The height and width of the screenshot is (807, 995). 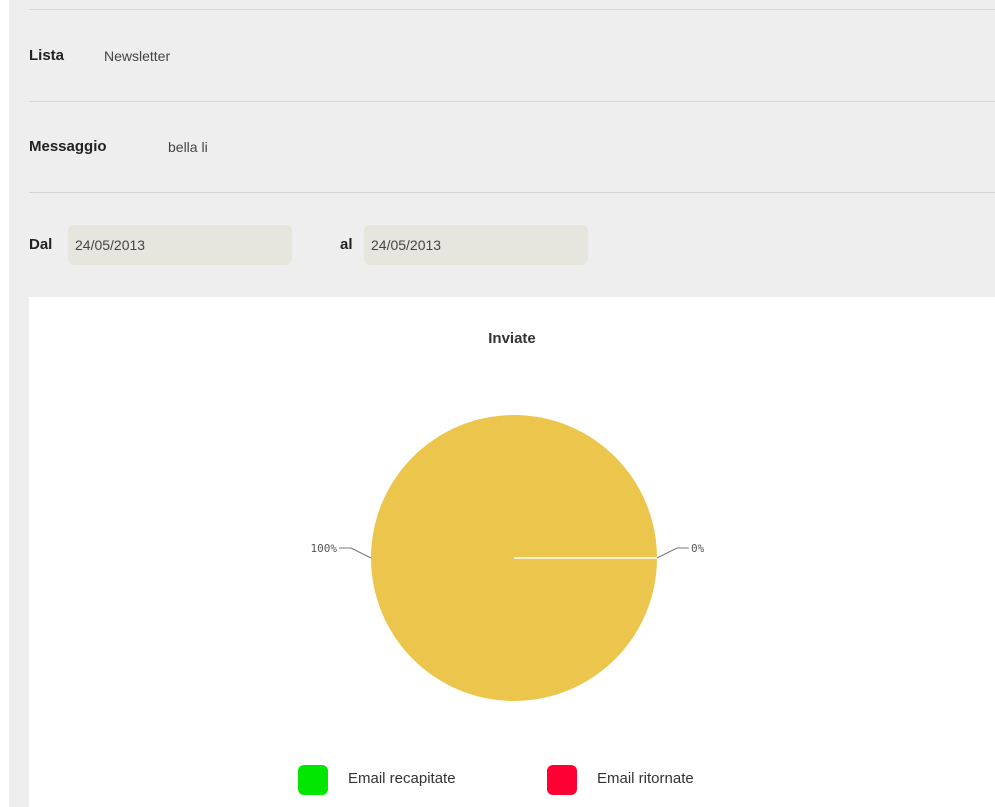 What do you see at coordinates (402, 778) in the screenshot?
I see `legend-label: Email recapitate` at bounding box center [402, 778].